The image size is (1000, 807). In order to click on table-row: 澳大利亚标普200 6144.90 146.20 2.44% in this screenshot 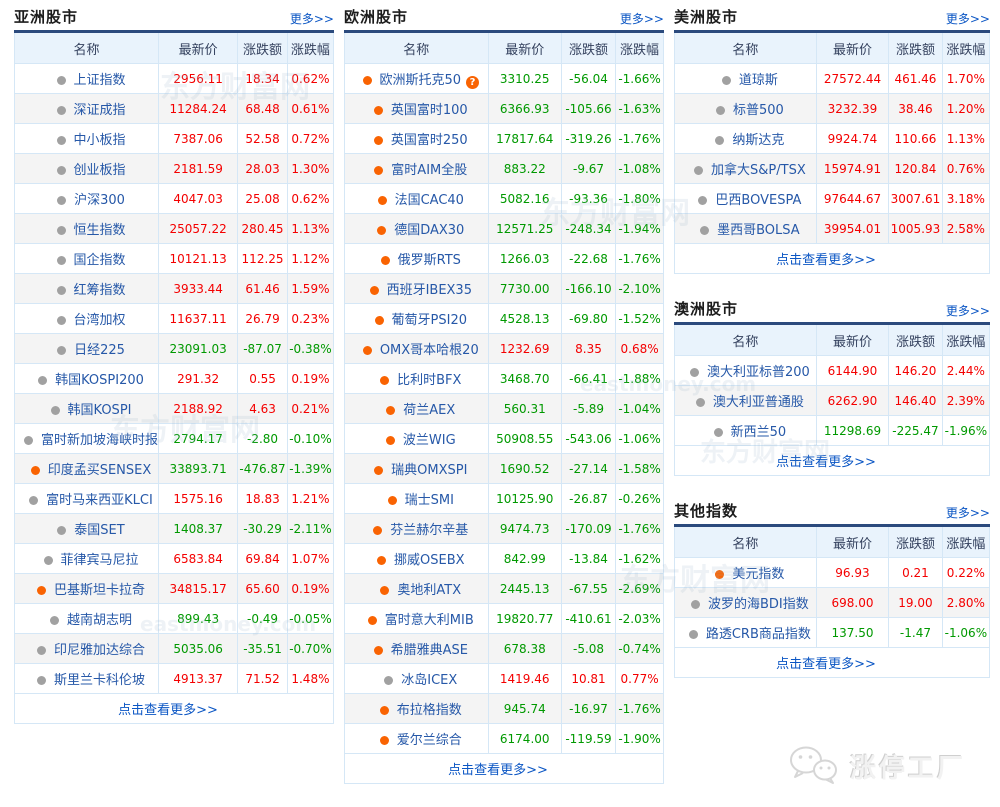, I will do `click(832, 370)`.